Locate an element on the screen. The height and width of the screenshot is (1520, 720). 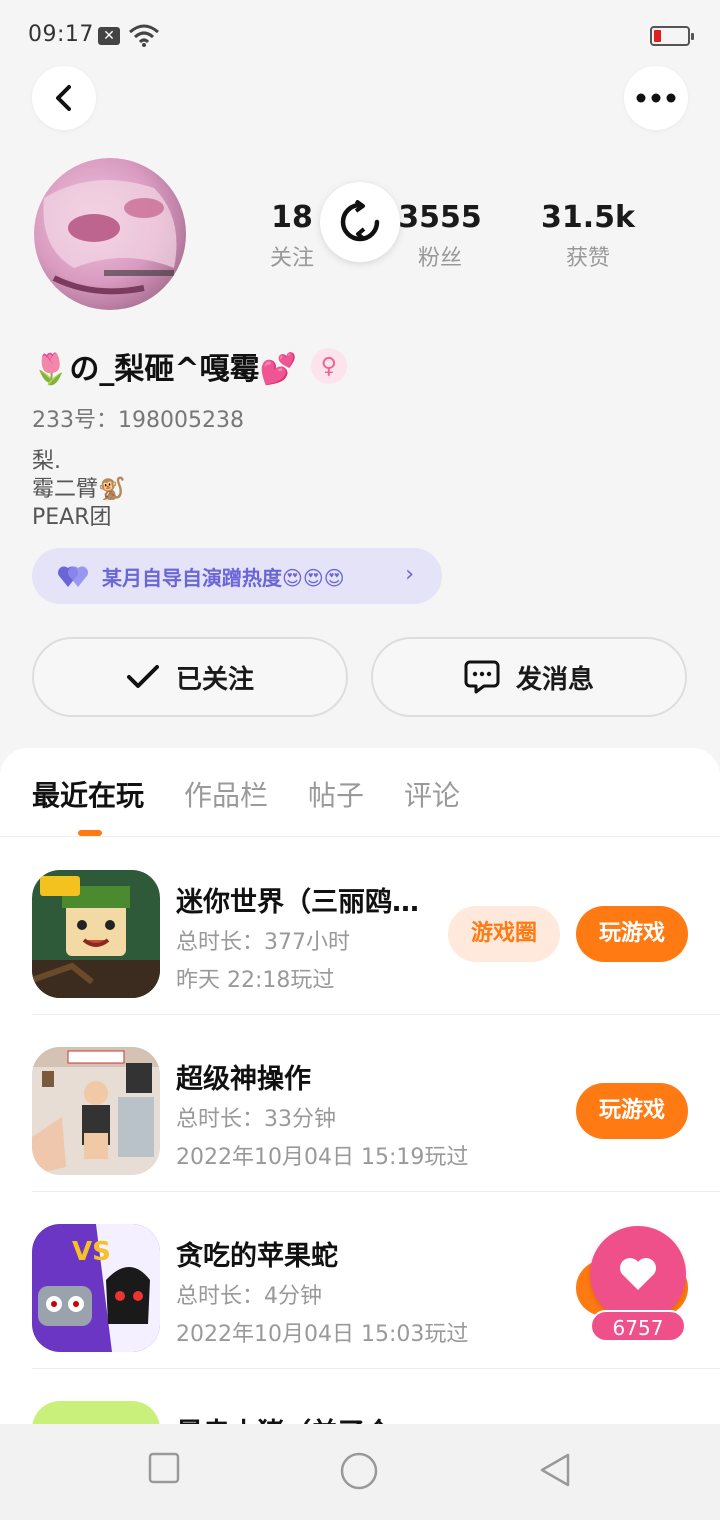
refresh-icon is located at coordinates (360, 221).